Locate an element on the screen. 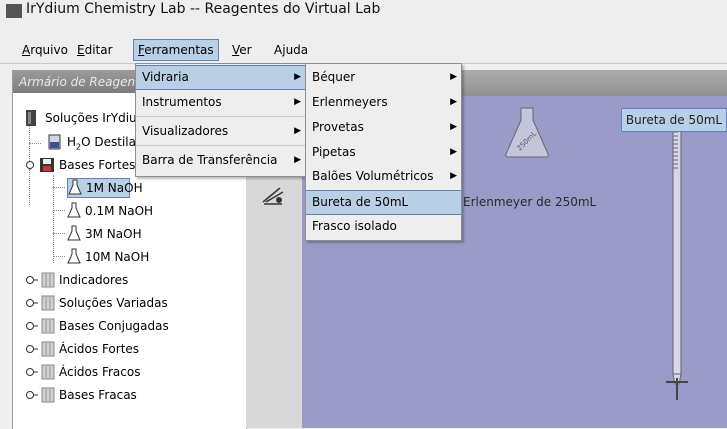  menu-item-label: Balões Volumétricos is located at coordinates (373, 176).